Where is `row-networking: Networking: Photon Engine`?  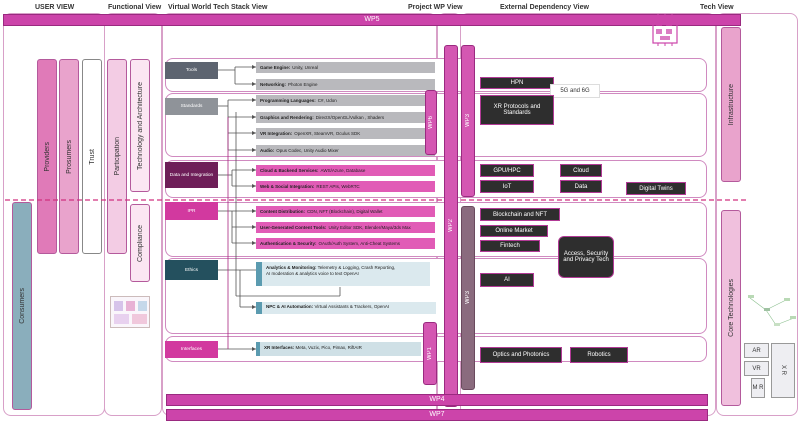
row-networking: Networking: Photon Engine is located at coordinates (345, 84).